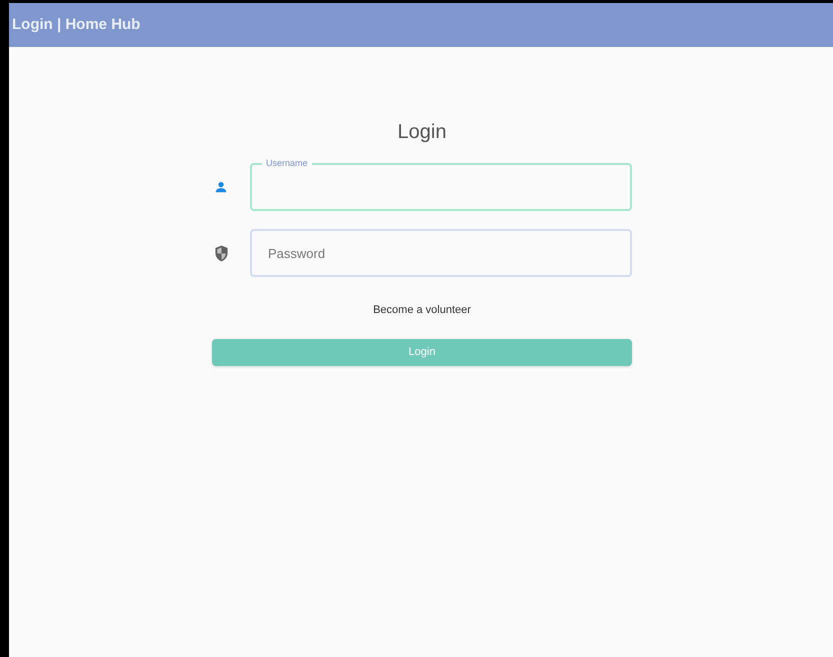 This screenshot has width=833, height=657. I want to click on volunteer-link: Become a volunteer, so click(422, 310).